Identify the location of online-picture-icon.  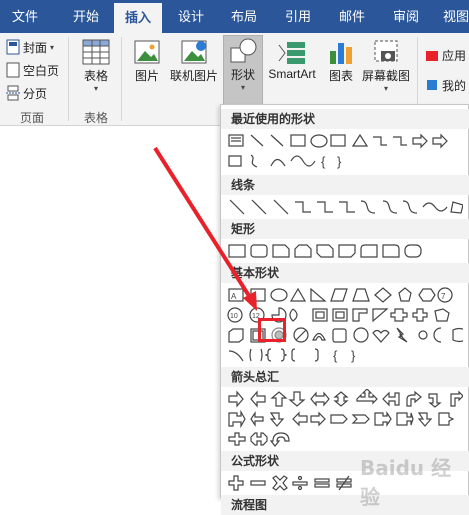
(194, 52).